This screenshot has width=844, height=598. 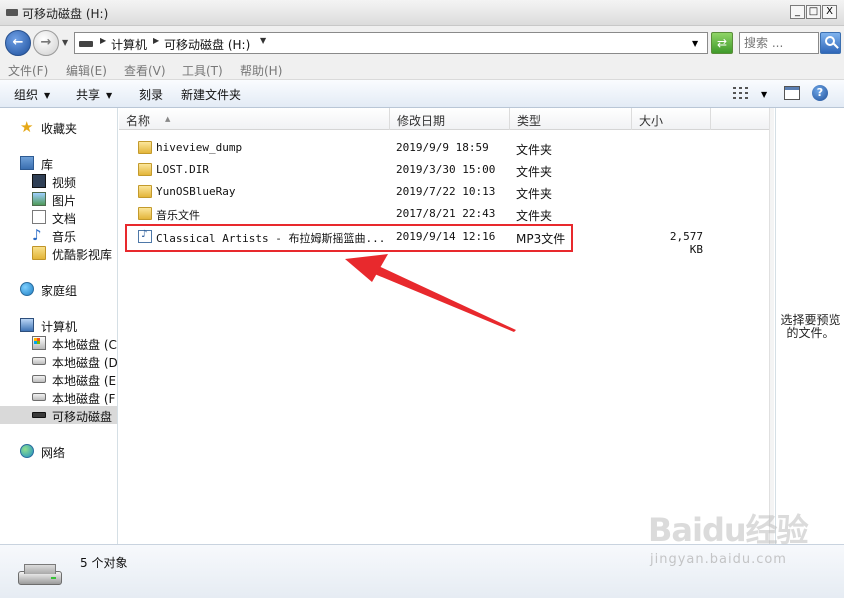 I want to click on new-folder-button: 新建文件夹, so click(x=211, y=94).